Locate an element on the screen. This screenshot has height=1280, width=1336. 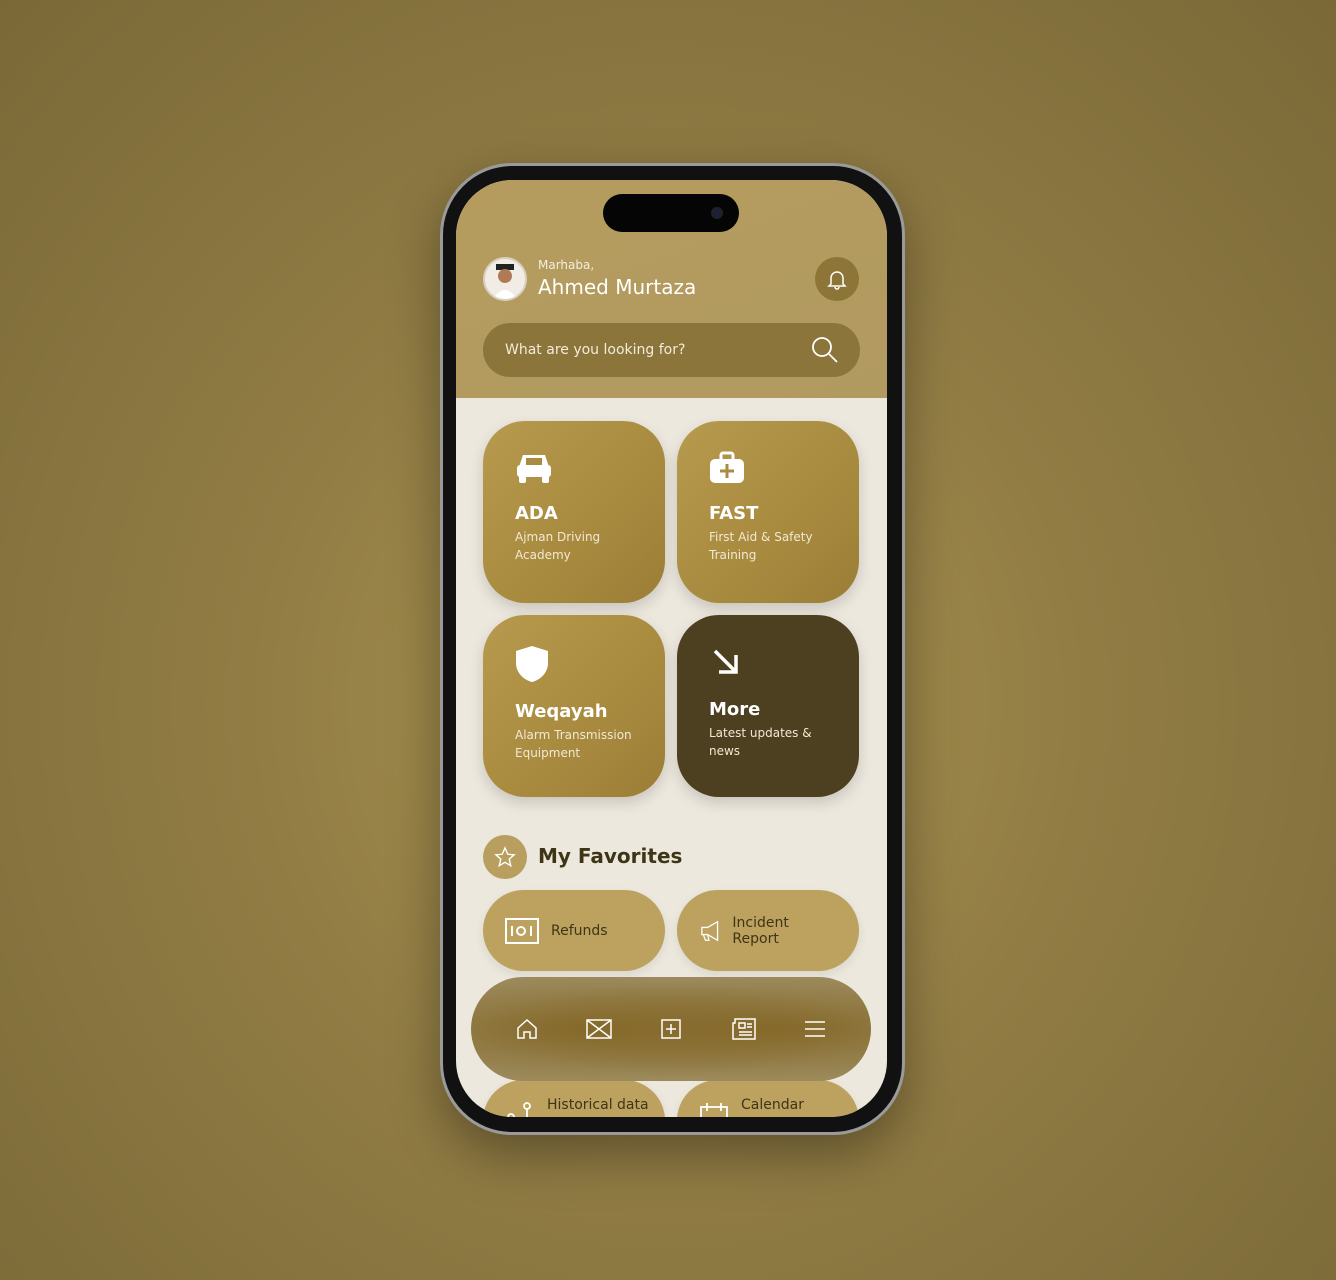
favorite-label: Refunds is located at coordinates (579, 930).